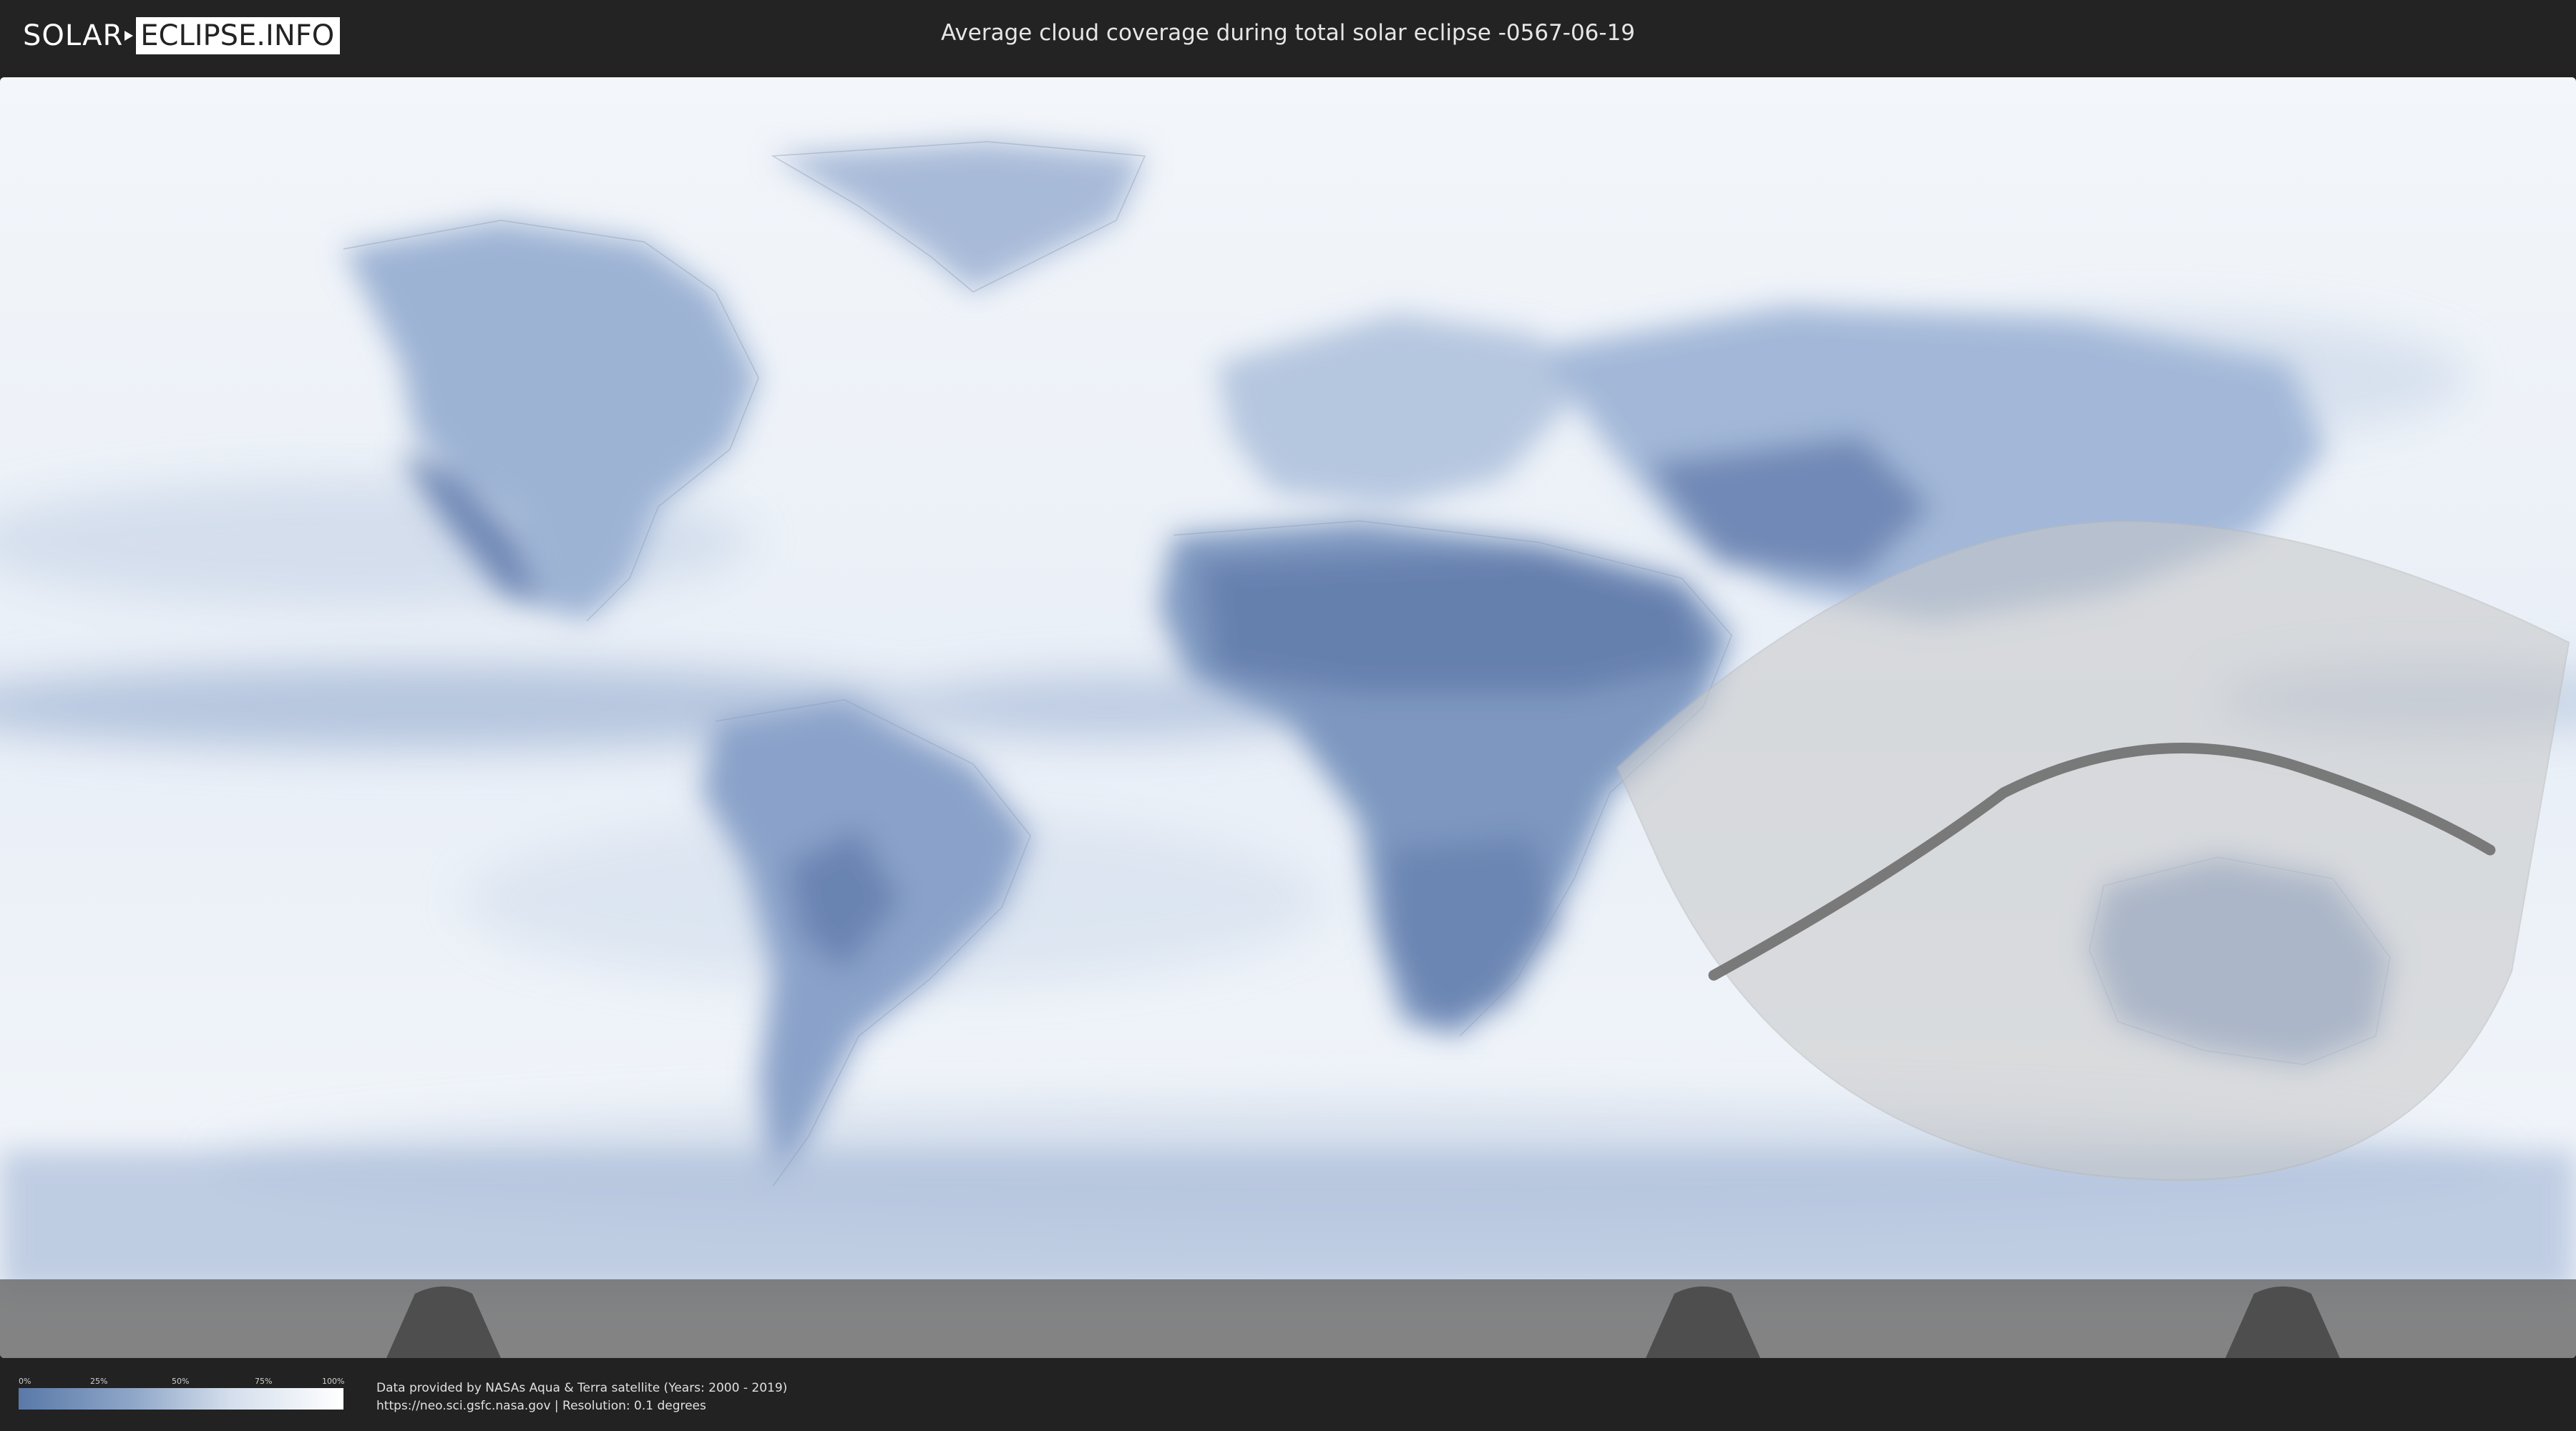 The width and height of the screenshot is (2576, 1431). I want to click on legend-gradient-bar, so click(181, 1399).